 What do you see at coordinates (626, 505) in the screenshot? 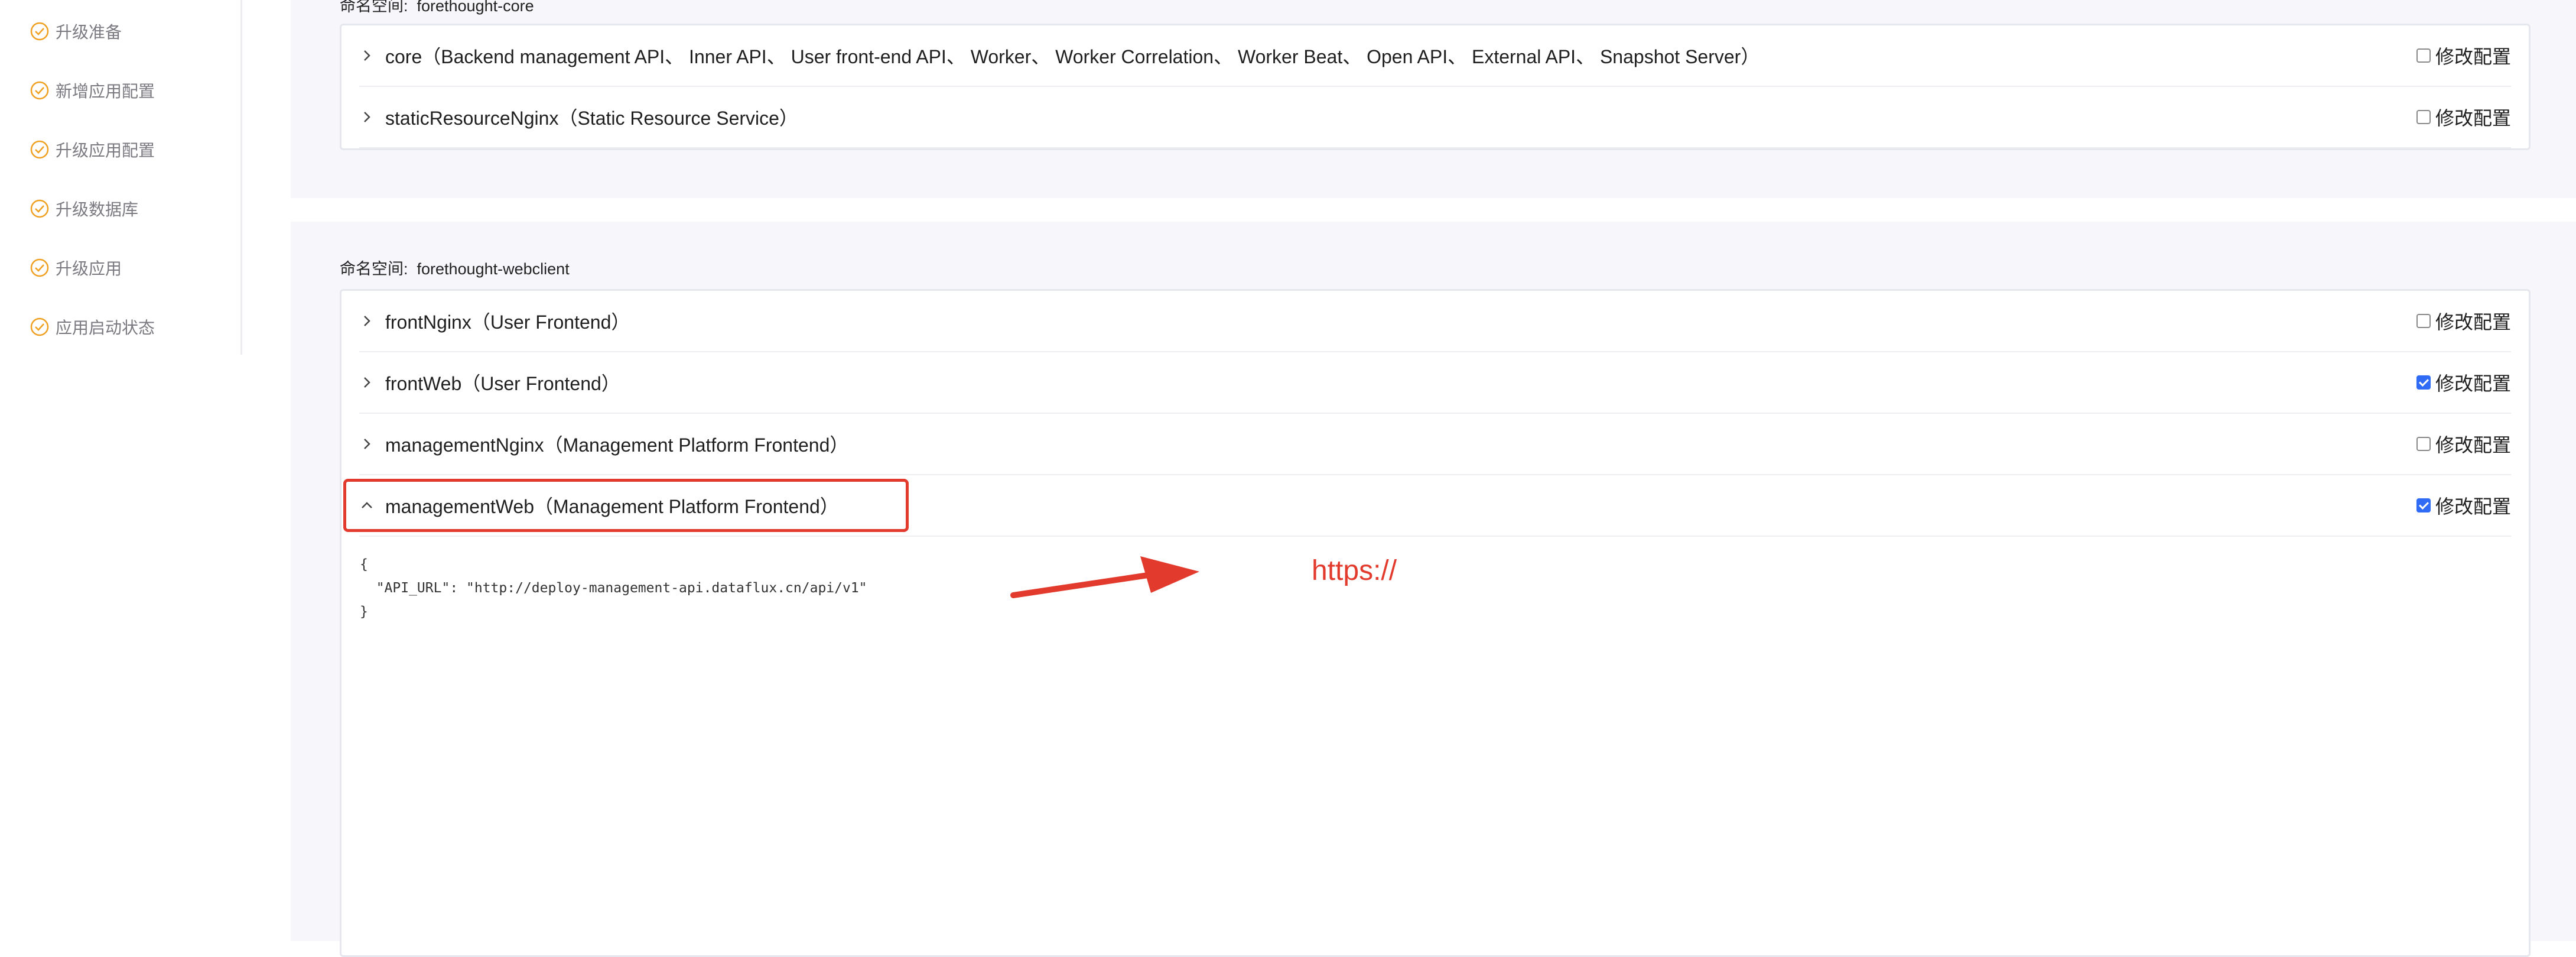
I see `highlight-box` at bounding box center [626, 505].